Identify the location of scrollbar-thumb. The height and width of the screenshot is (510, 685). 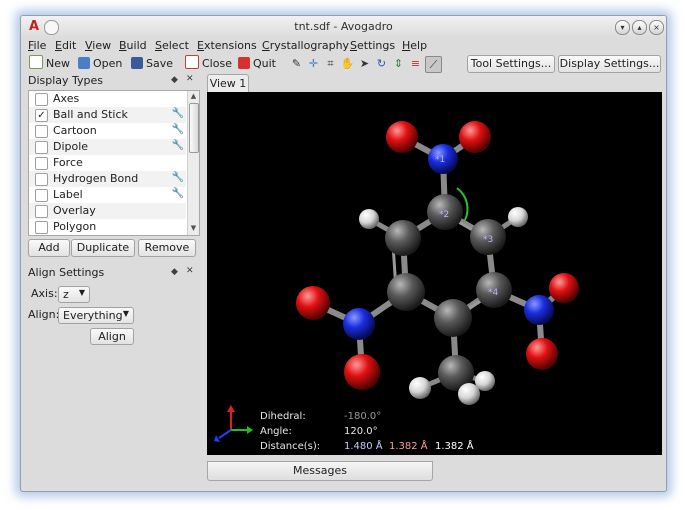
(194, 128).